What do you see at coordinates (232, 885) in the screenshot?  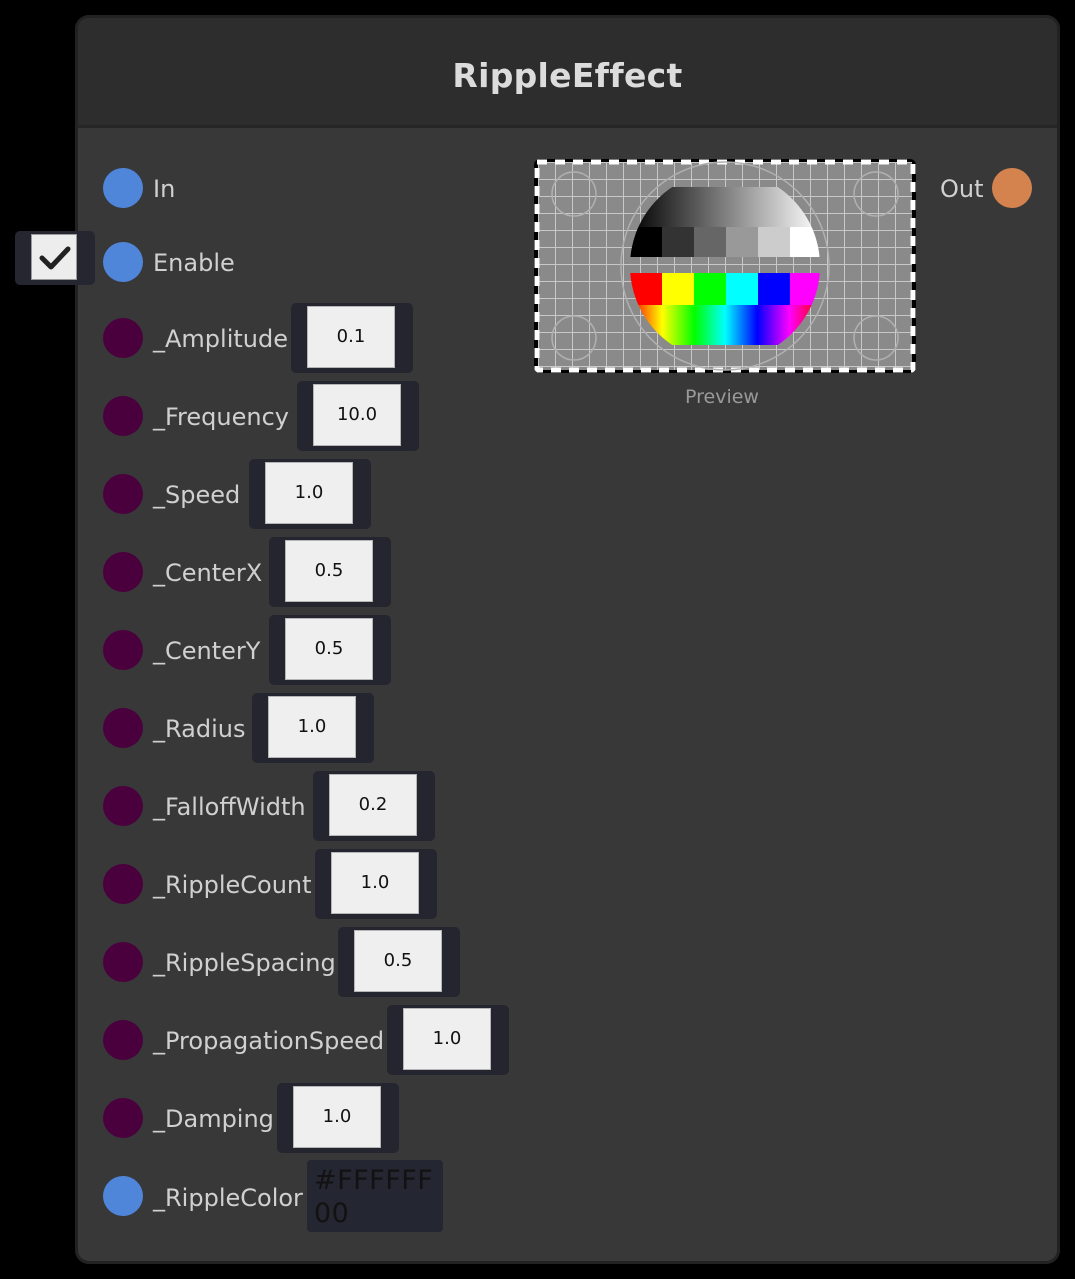 I see `ripplecount-label: _RippleCount` at bounding box center [232, 885].